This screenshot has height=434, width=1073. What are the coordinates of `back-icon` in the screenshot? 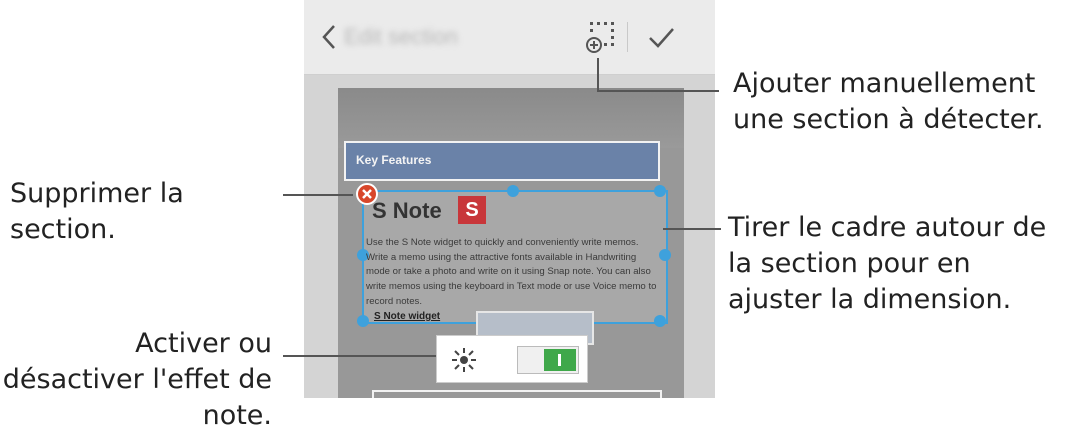 It's located at (329, 37).